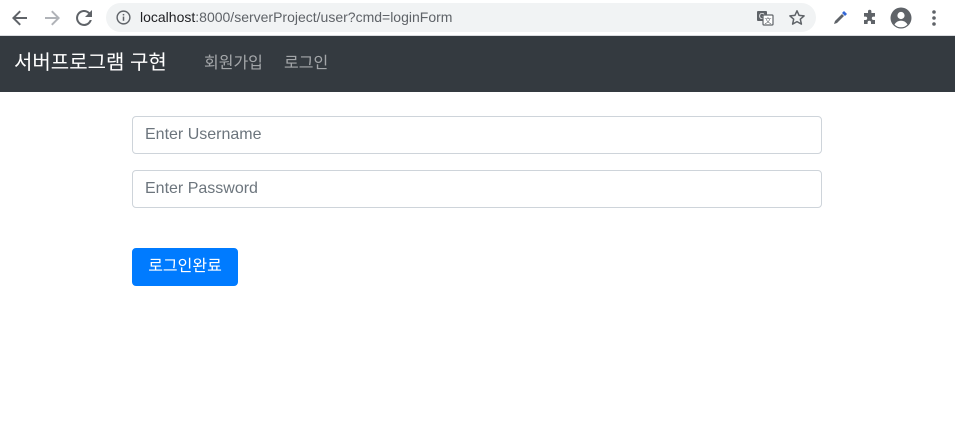  What do you see at coordinates (52, 18) in the screenshot?
I see `forward-arrow-icon` at bounding box center [52, 18].